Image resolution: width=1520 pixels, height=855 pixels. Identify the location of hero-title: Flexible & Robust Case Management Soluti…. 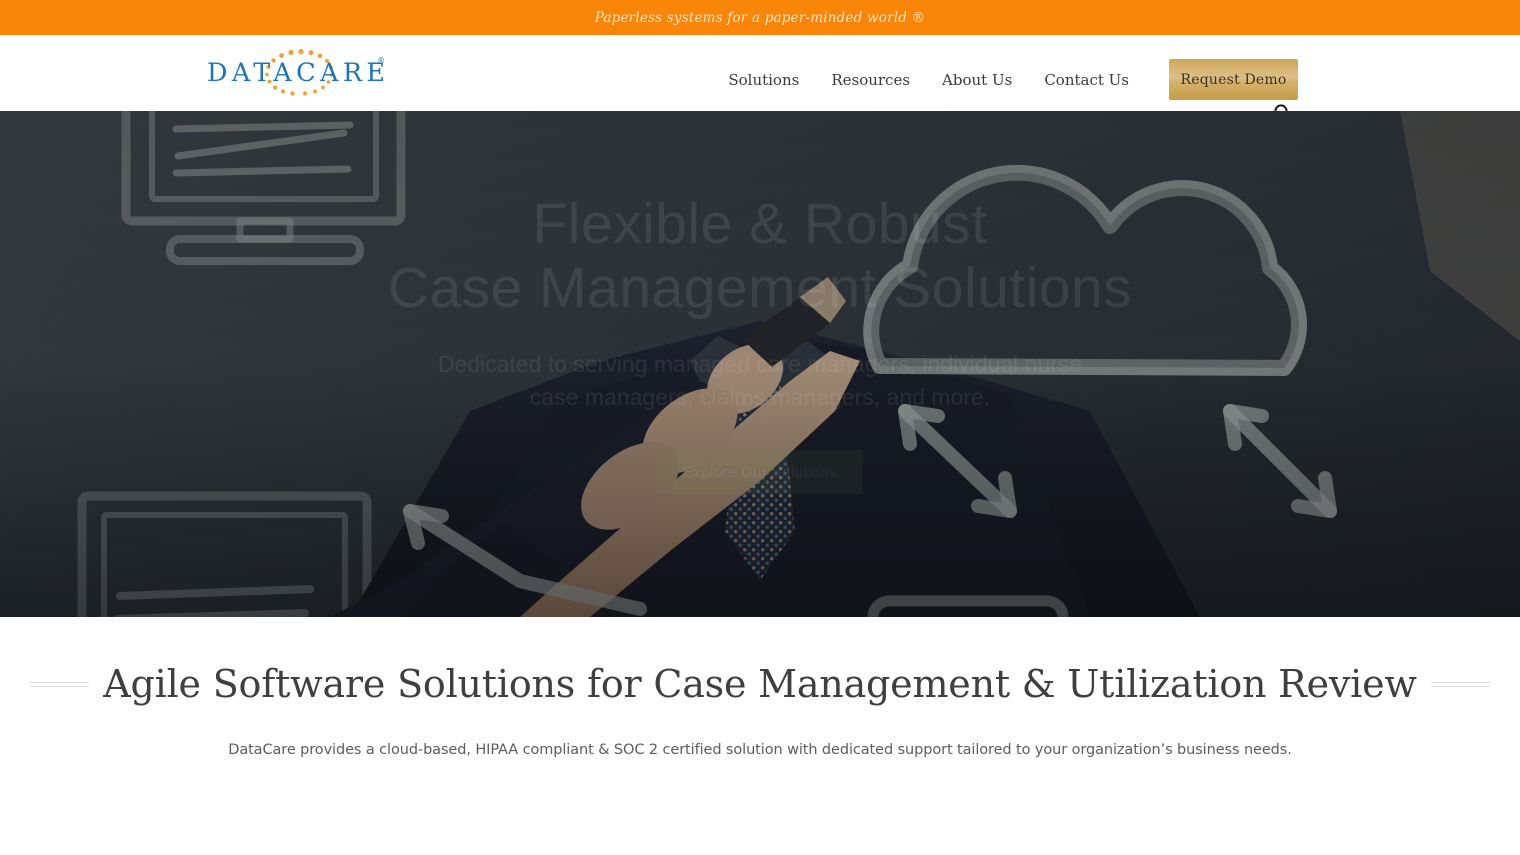
(760, 256).